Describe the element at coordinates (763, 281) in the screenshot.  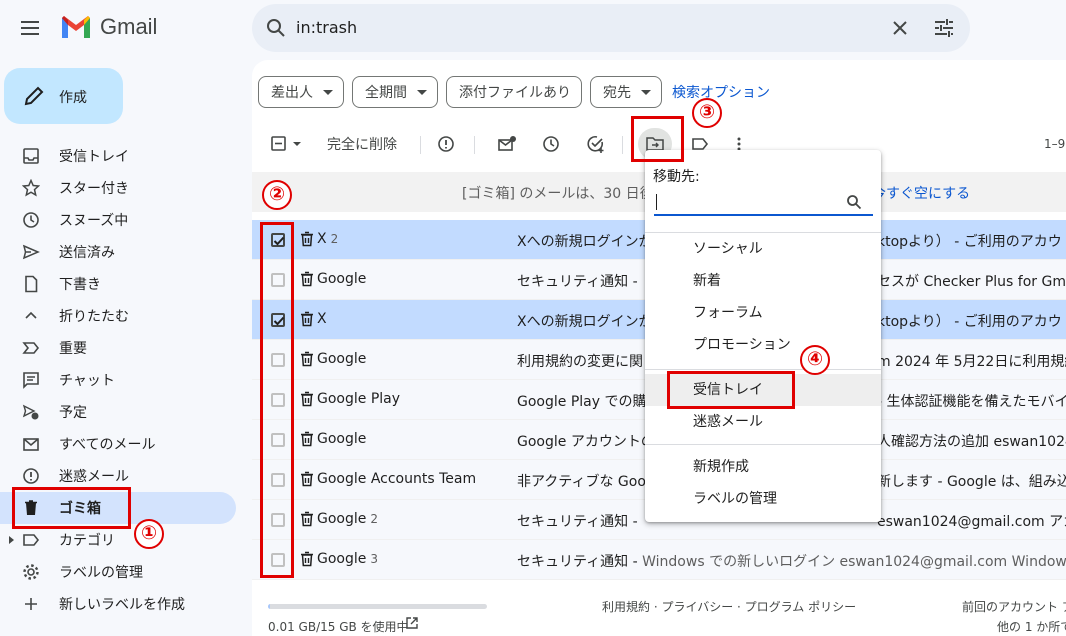
I see `dropdown-item-updates: 新着` at that location.